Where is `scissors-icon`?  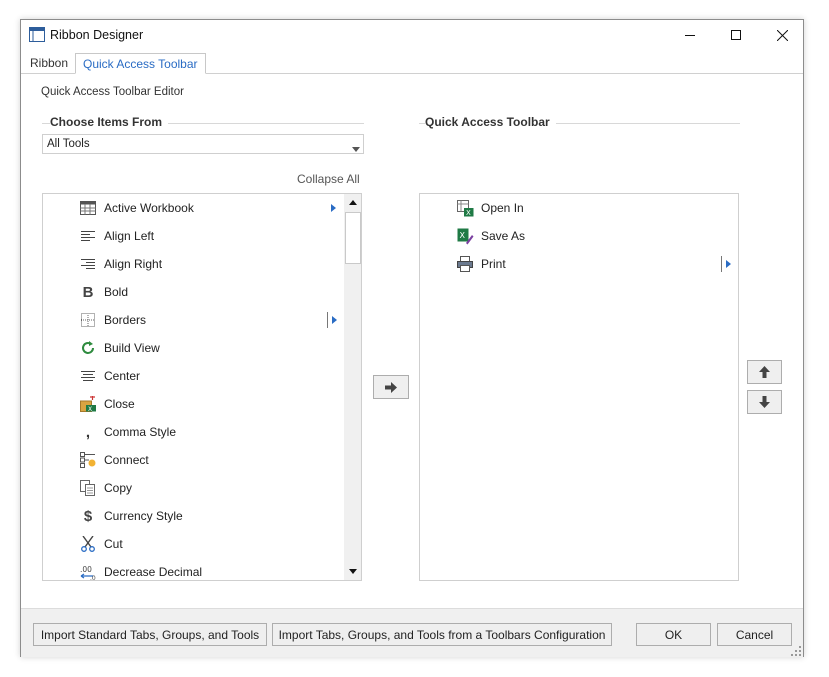 scissors-icon is located at coordinates (88, 544).